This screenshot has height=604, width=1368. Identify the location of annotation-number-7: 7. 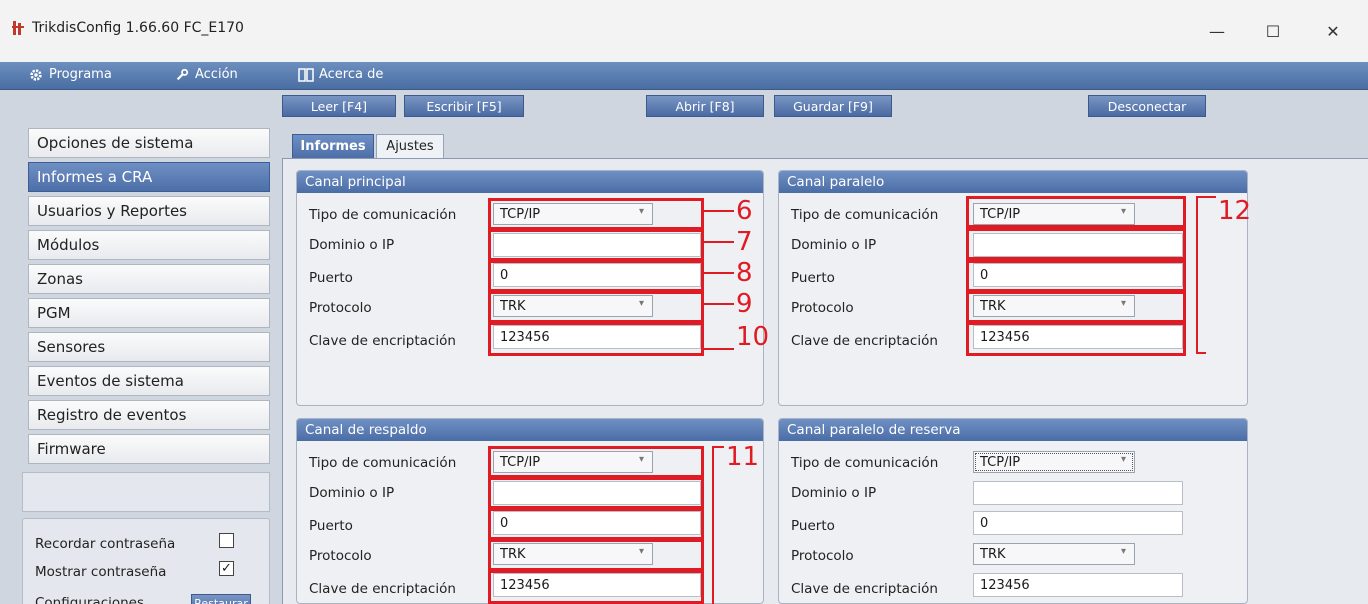
(744, 242).